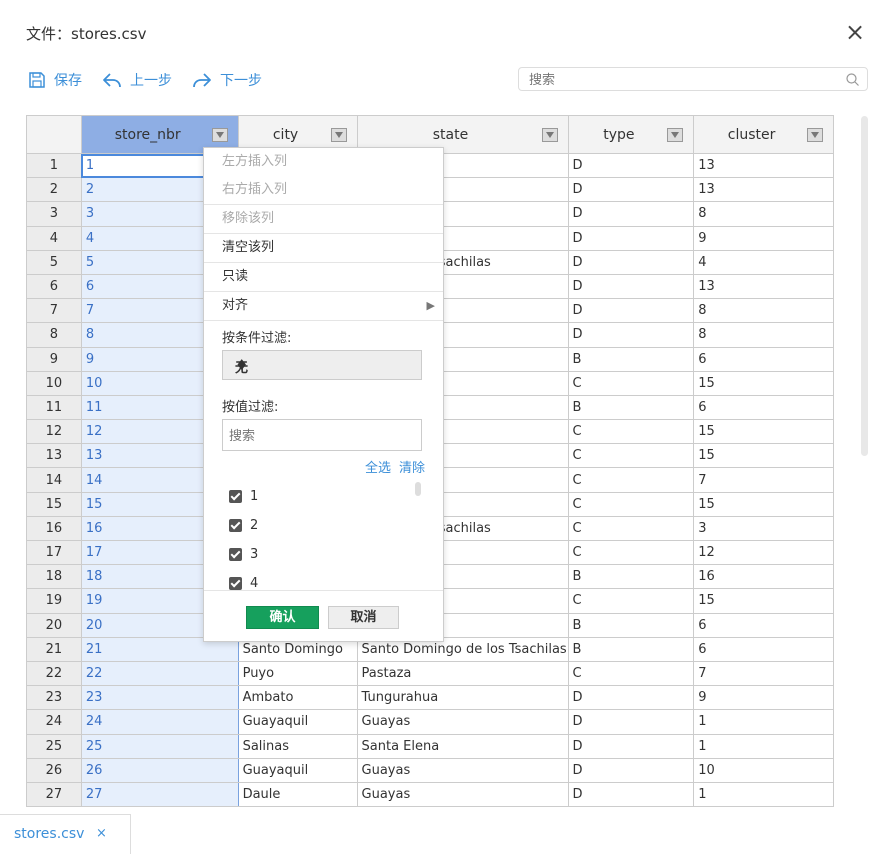  What do you see at coordinates (297, 746) in the screenshot?
I see `cell-city: Salinas` at bounding box center [297, 746].